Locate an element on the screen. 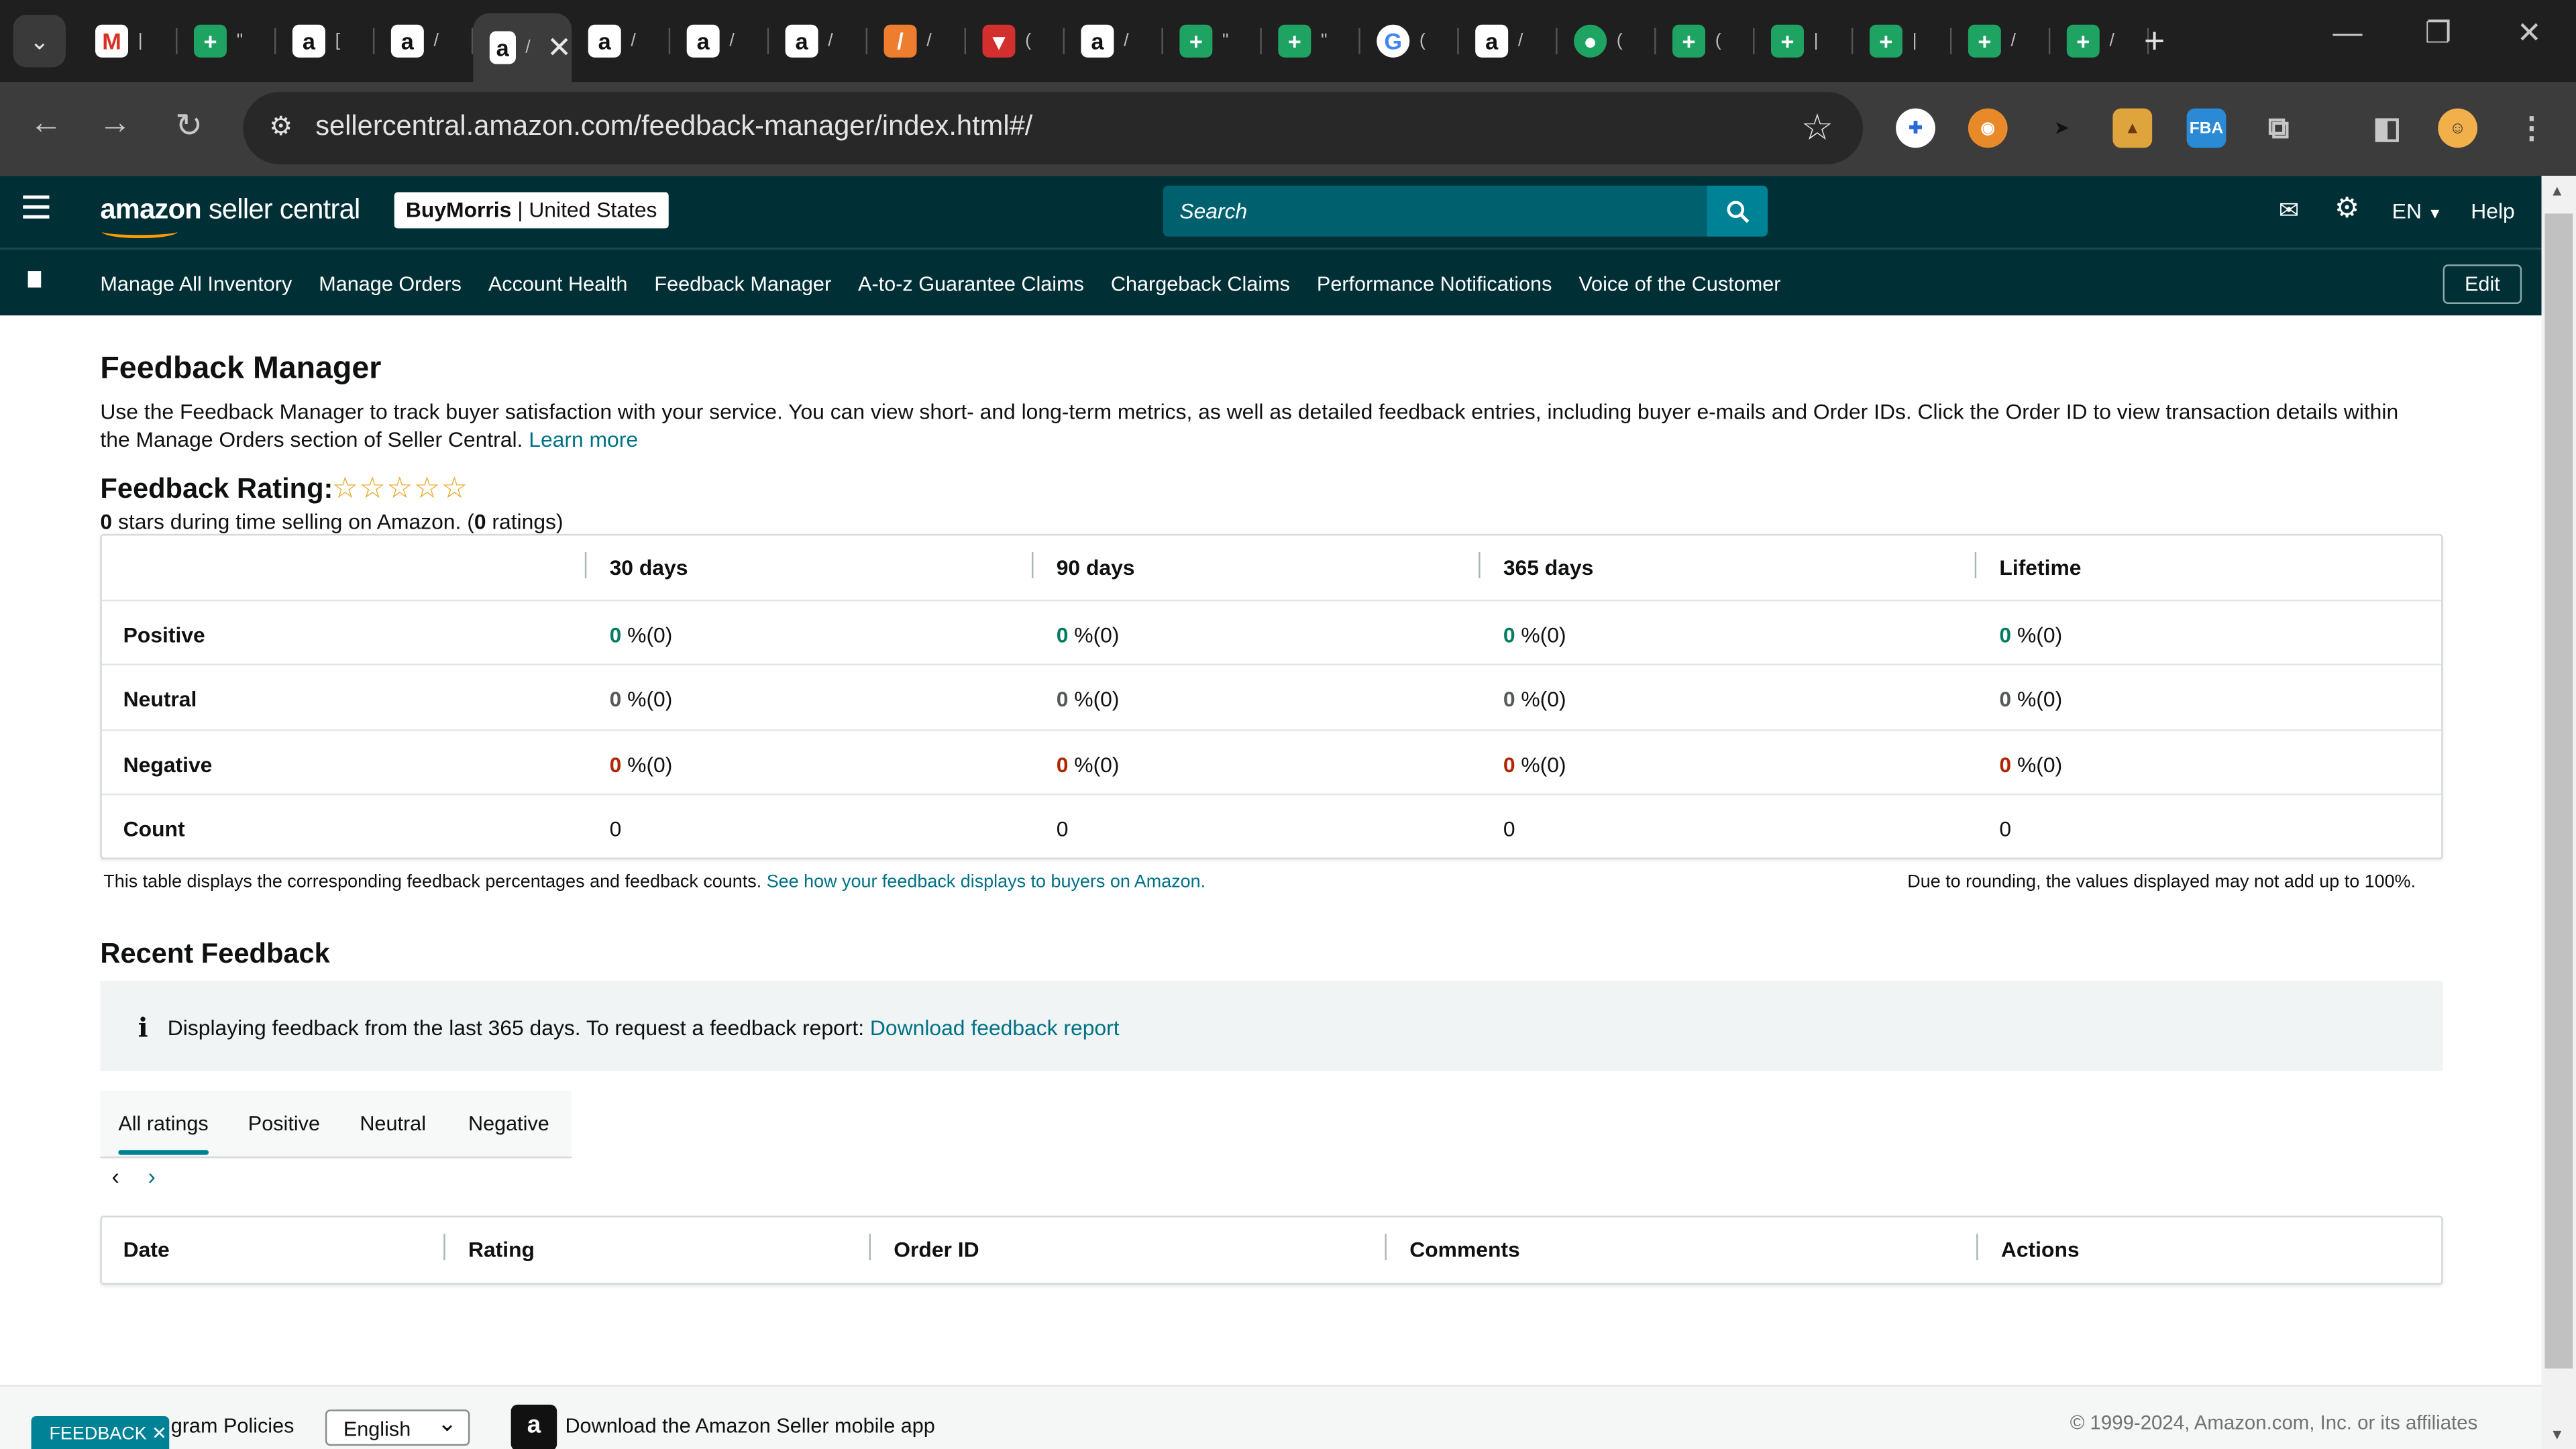 The image size is (2576, 1449). download-app-link: Download the Amazon Seller mobile app is located at coordinates (749, 1426).